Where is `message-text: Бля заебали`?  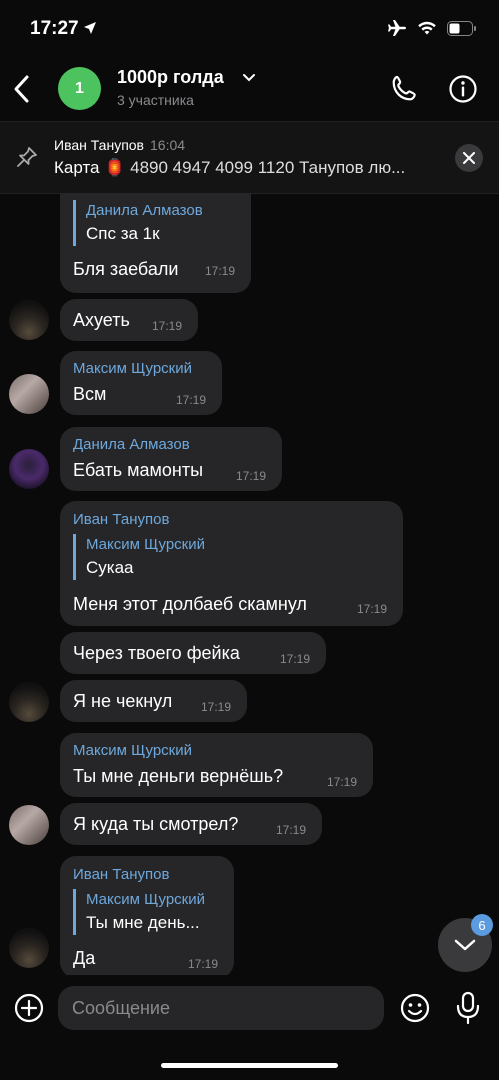 message-text: Бля заебали is located at coordinates (126, 269).